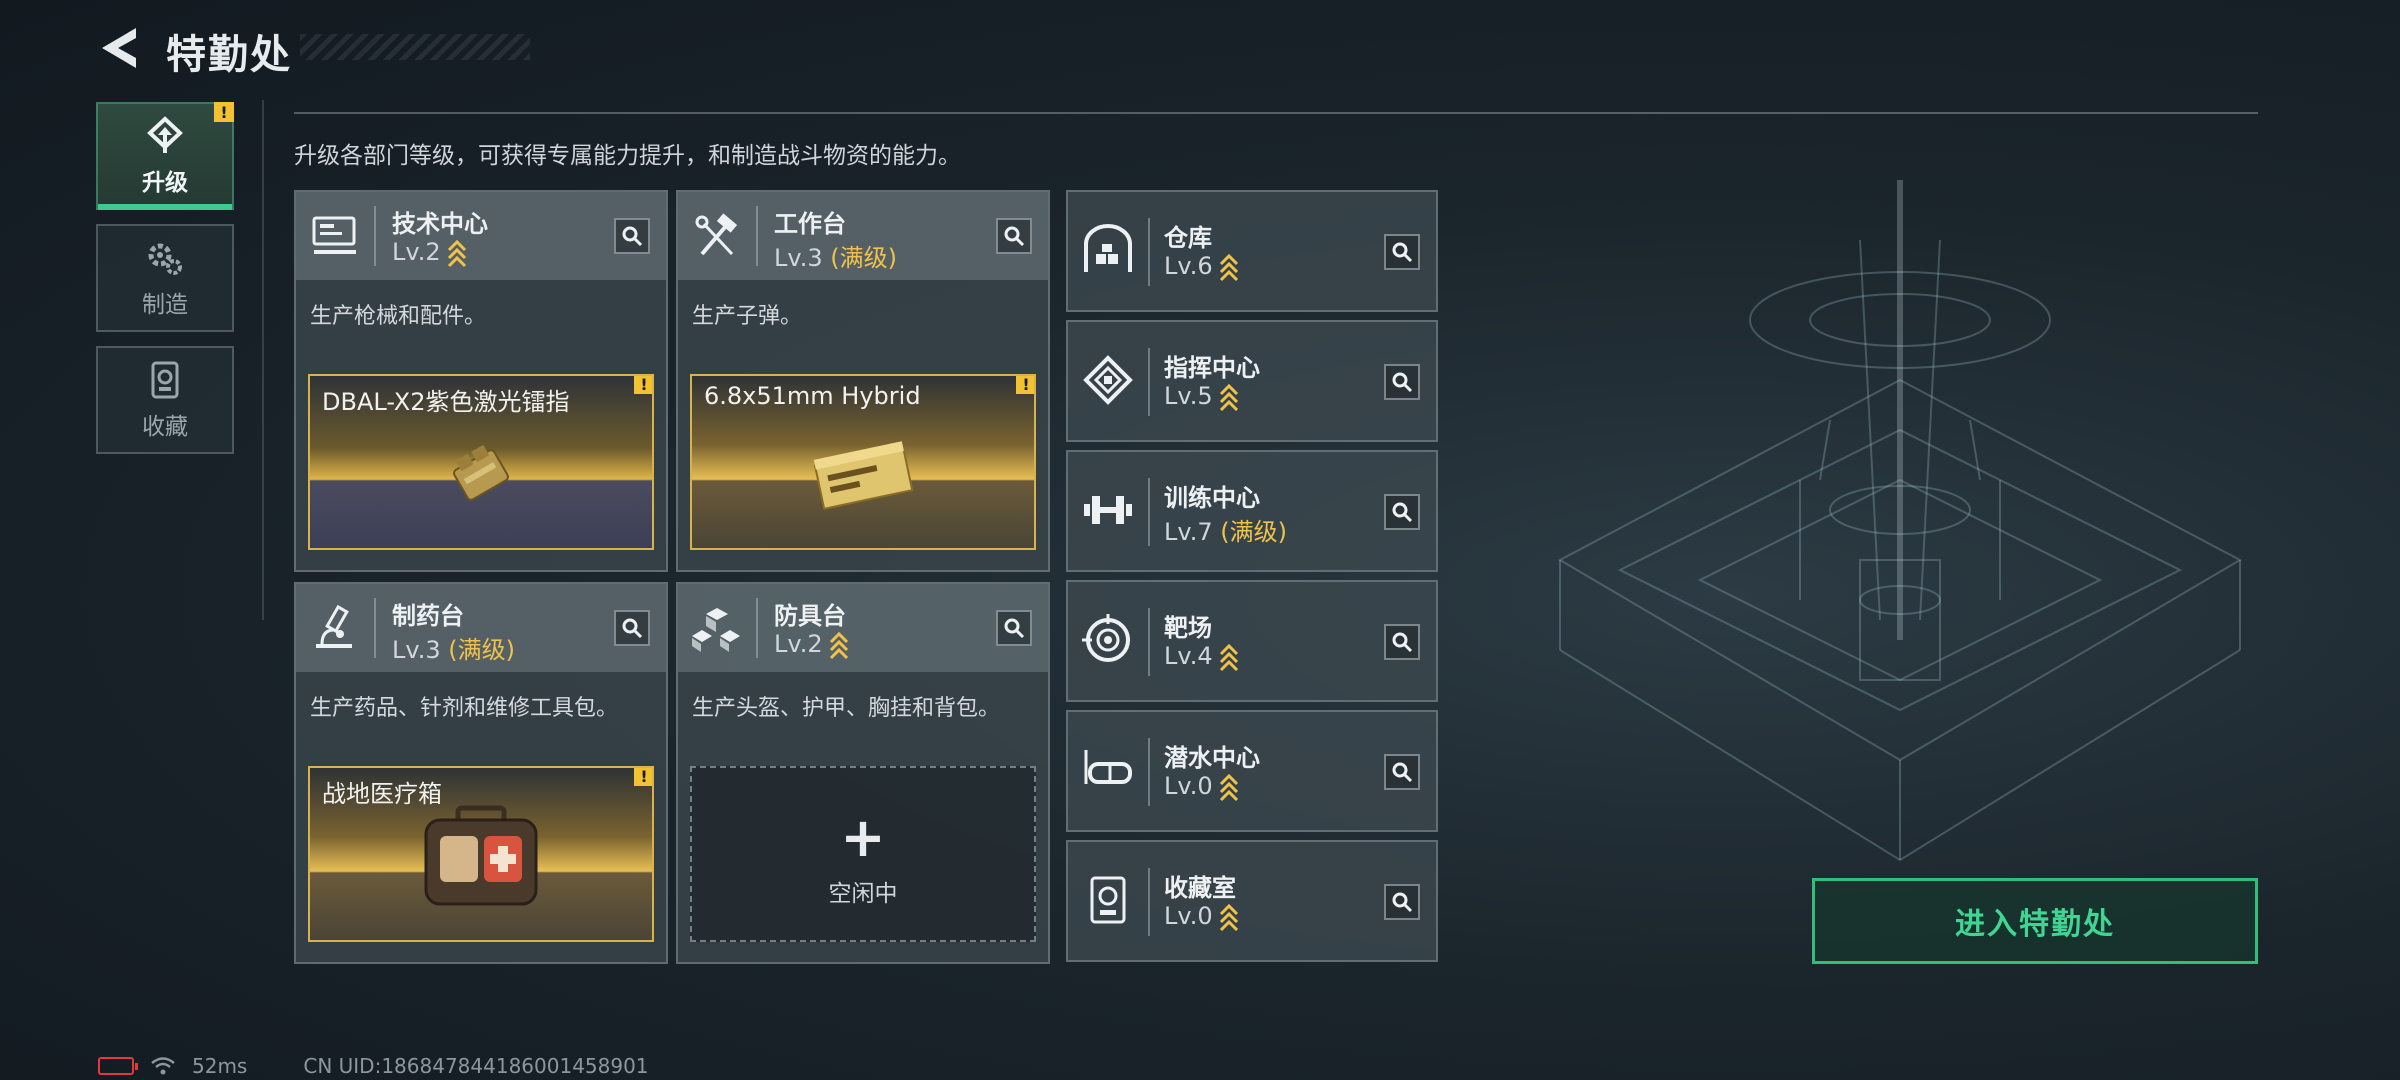 Image resolution: width=2400 pixels, height=1080 pixels. What do you see at coordinates (1252, 641) in the screenshot?
I see `department-card-shooting-range: 靶场 Lv.4` at bounding box center [1252, 641].